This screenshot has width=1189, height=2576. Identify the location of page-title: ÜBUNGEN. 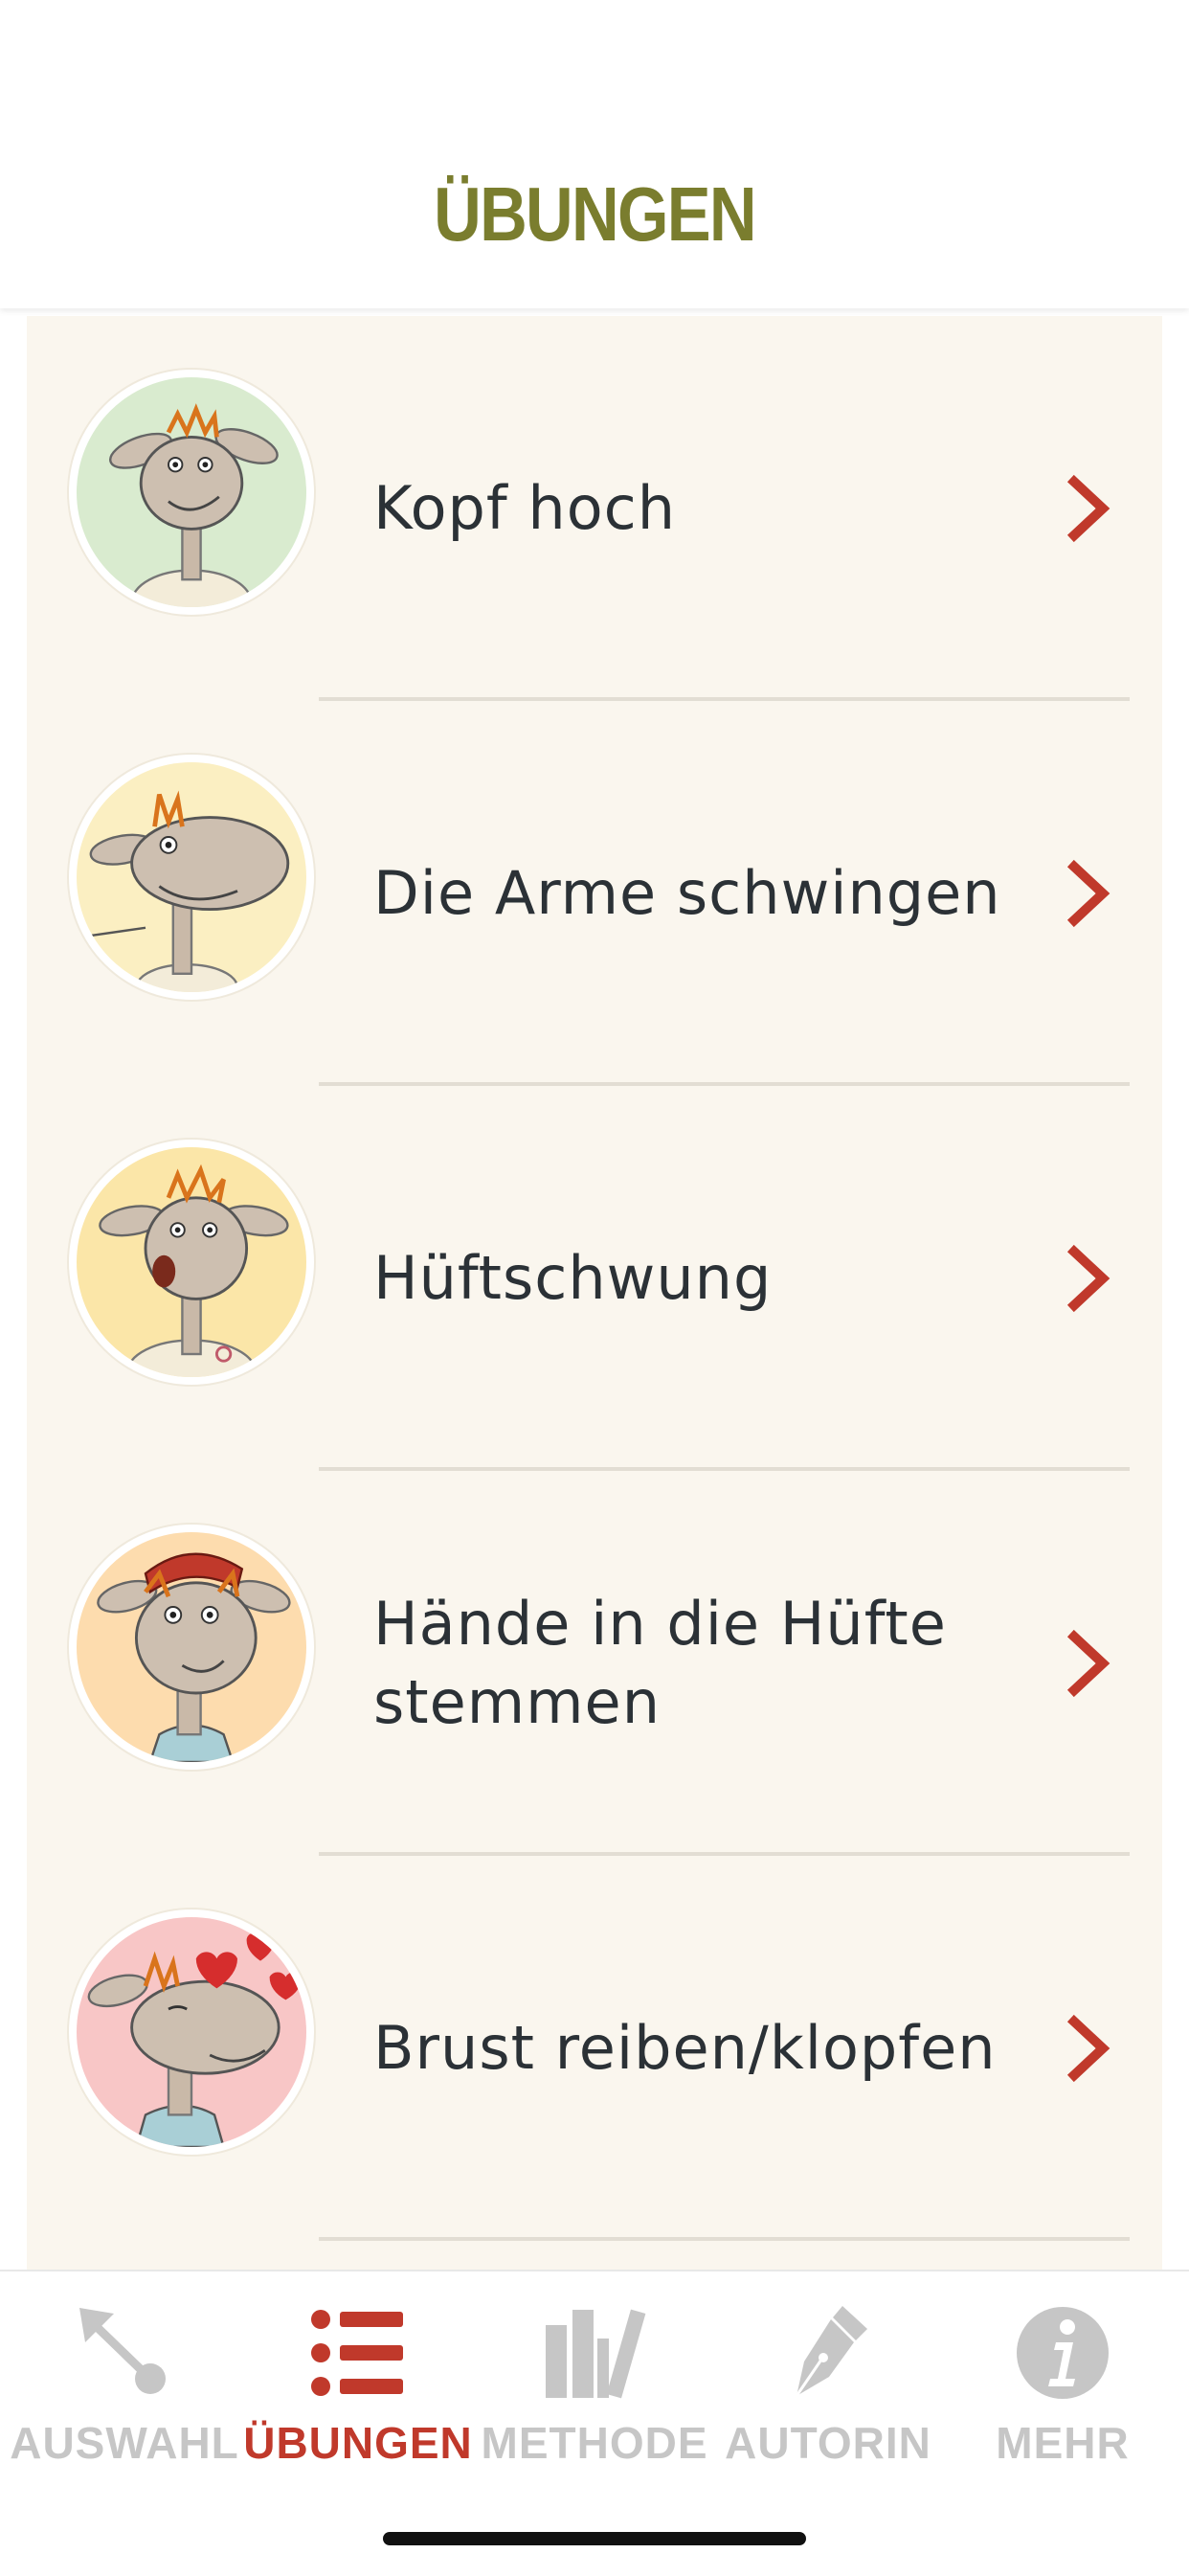
(595, 214).